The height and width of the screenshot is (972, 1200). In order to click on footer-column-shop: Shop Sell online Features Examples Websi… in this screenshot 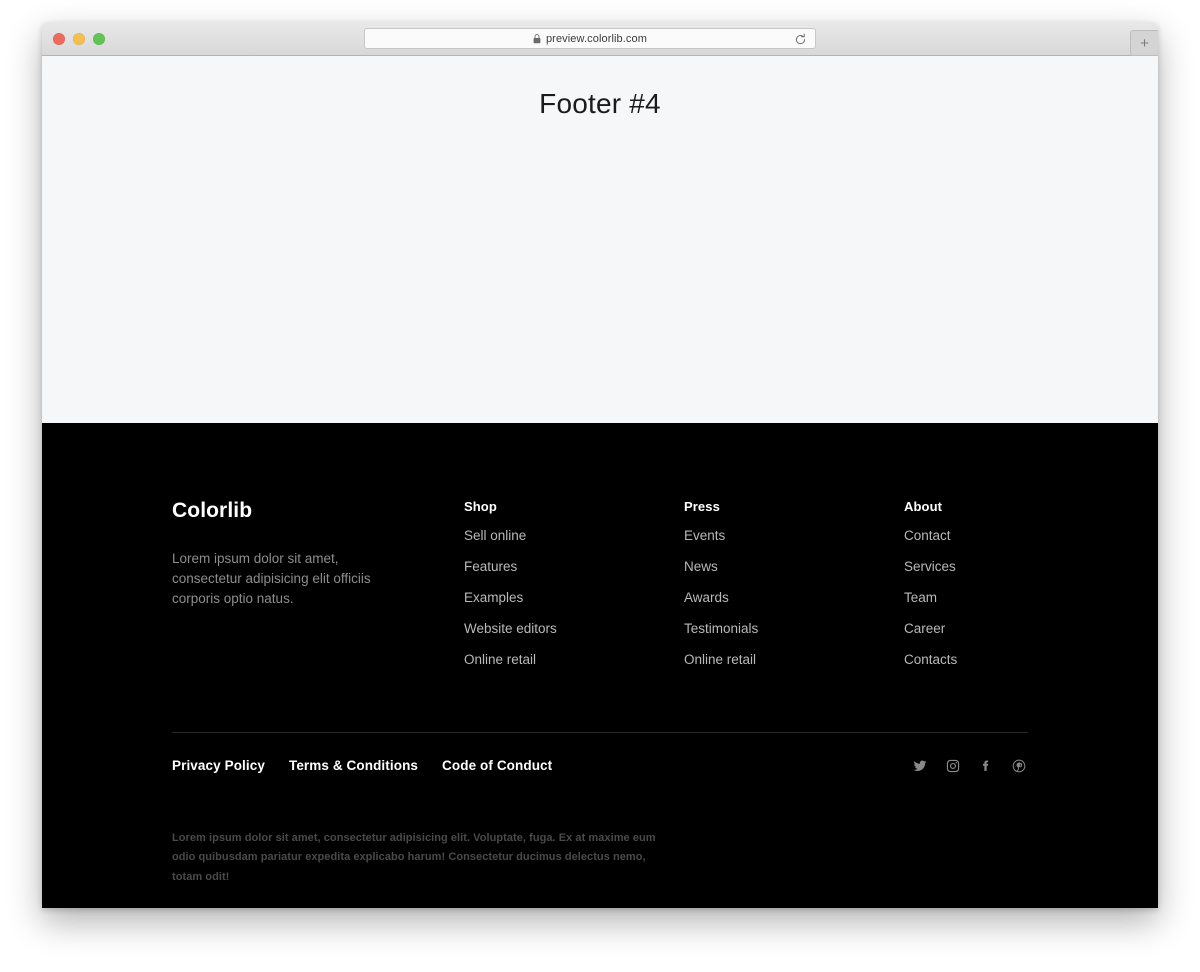, I will do `click(574, 584)`.